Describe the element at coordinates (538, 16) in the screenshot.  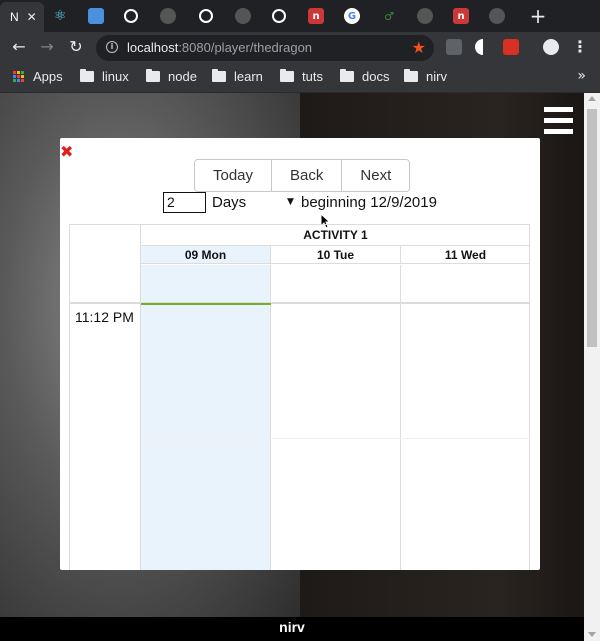
I see `new-tab-icon: +` at that location.